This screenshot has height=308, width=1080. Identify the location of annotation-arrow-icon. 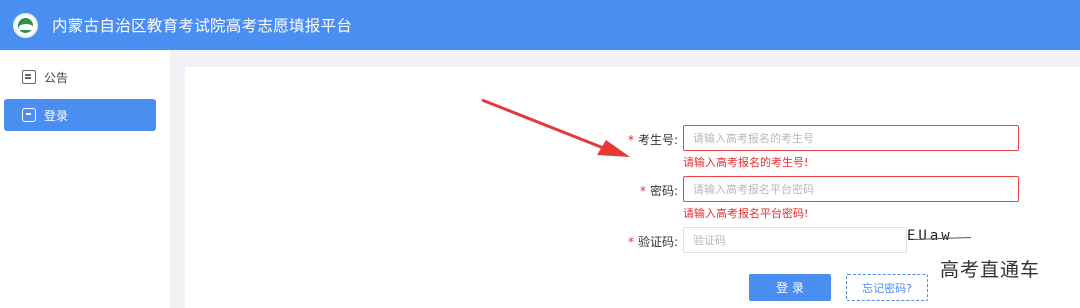
(555, 127).